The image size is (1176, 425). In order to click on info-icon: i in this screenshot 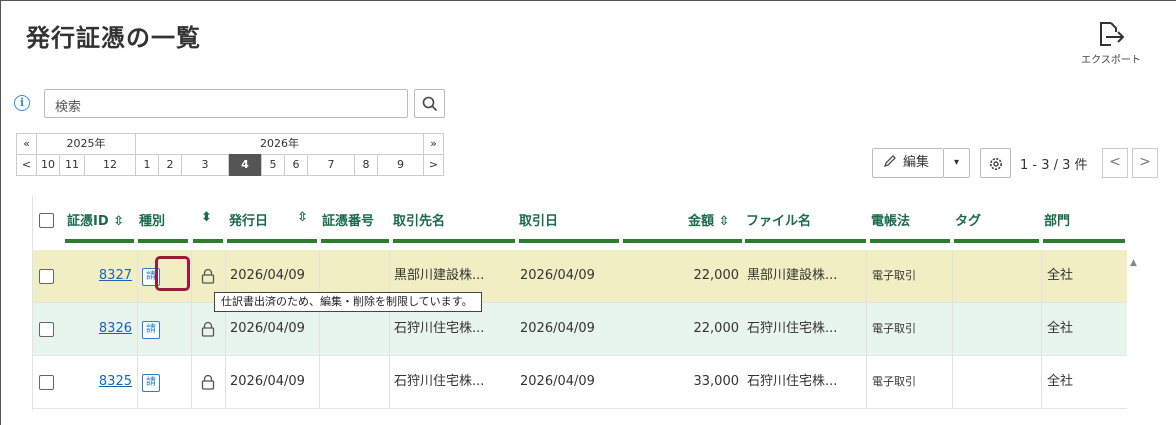, I will do `click(22, 103)`.